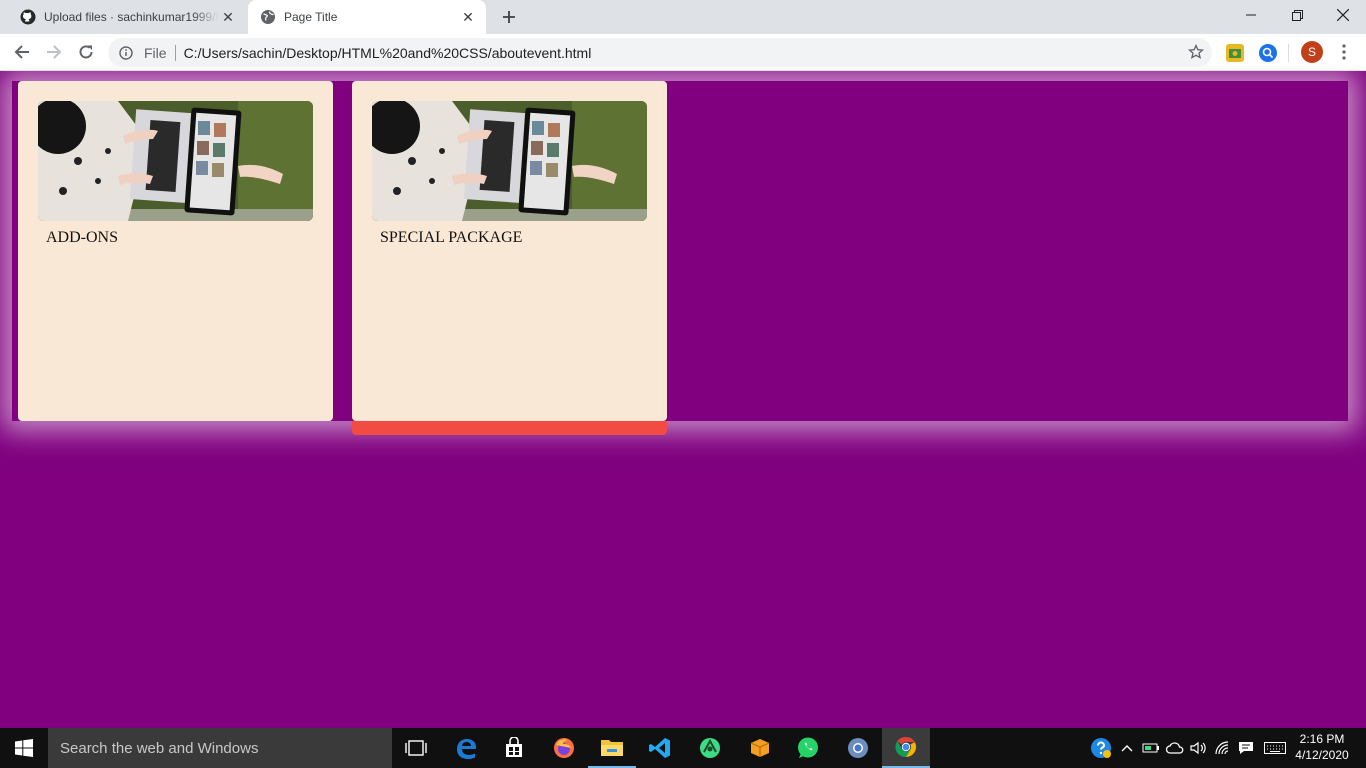  I want to click on notification-icon, so click(1246, 748).